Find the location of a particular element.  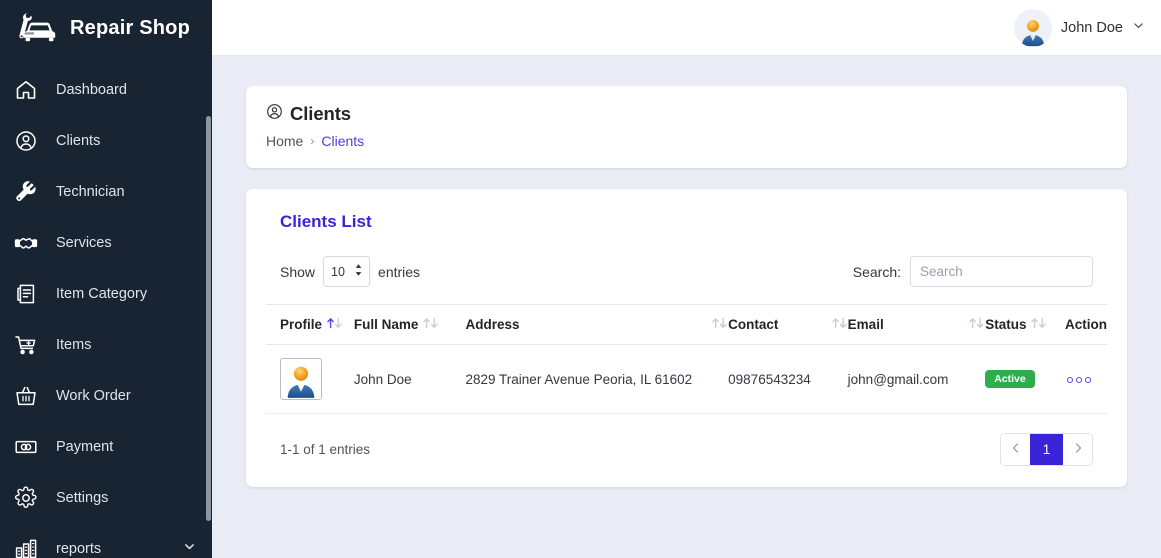

show-label: Show is located at coordinates (298, 271).